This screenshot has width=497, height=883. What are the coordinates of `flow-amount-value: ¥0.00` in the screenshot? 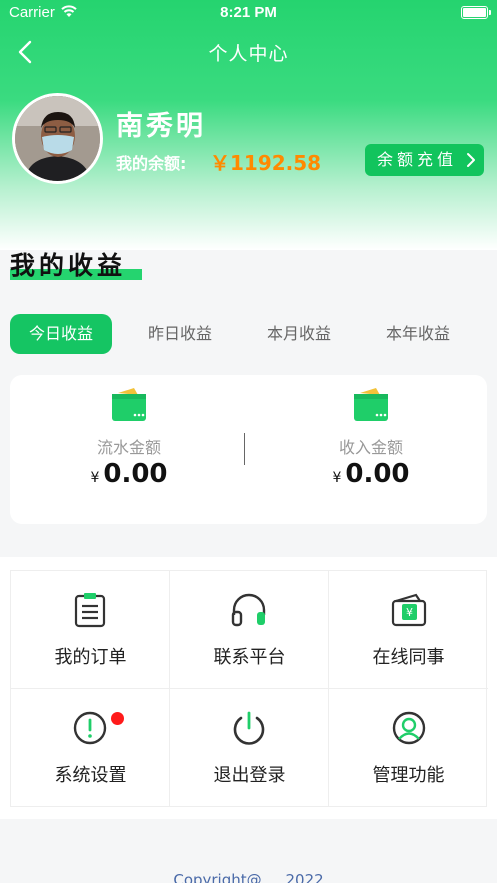 It's located at (129, 474).